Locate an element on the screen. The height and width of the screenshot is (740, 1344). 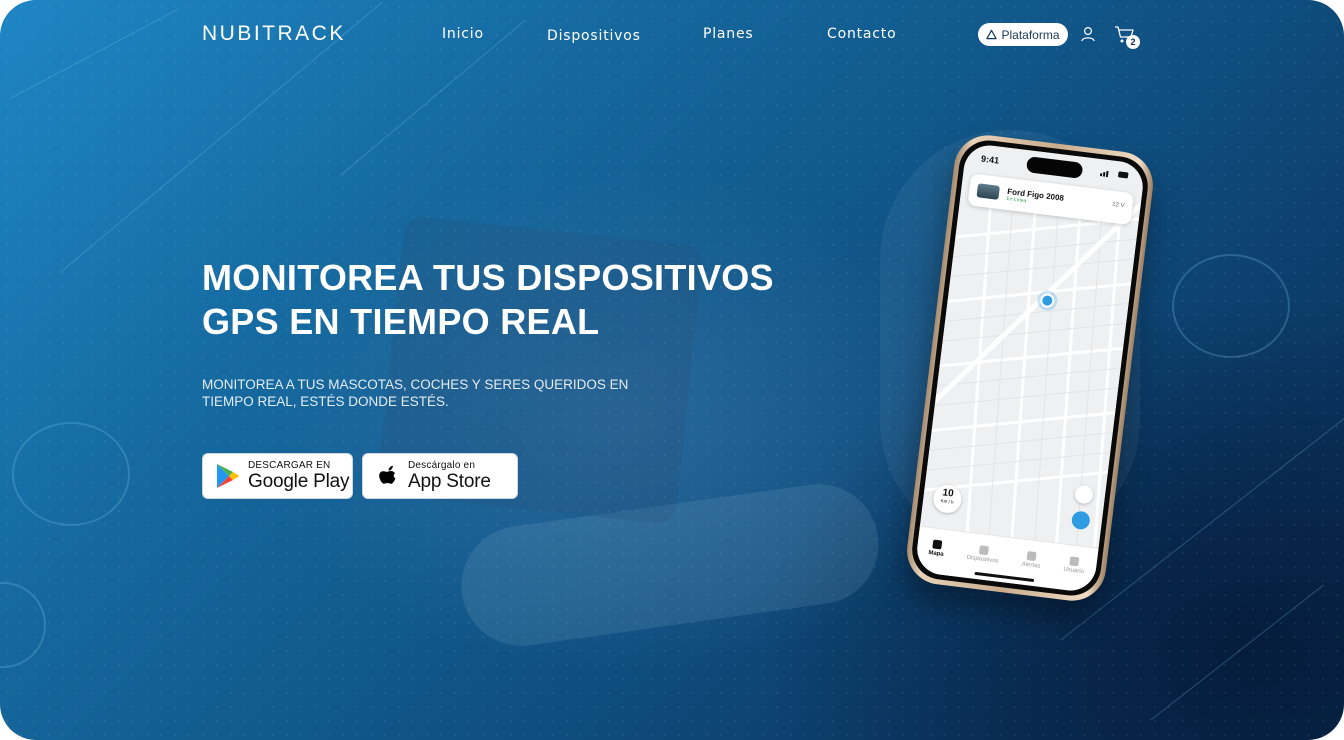
google-play-button: DESCARGAR EN Google Play is located at coordinates (277, 476).